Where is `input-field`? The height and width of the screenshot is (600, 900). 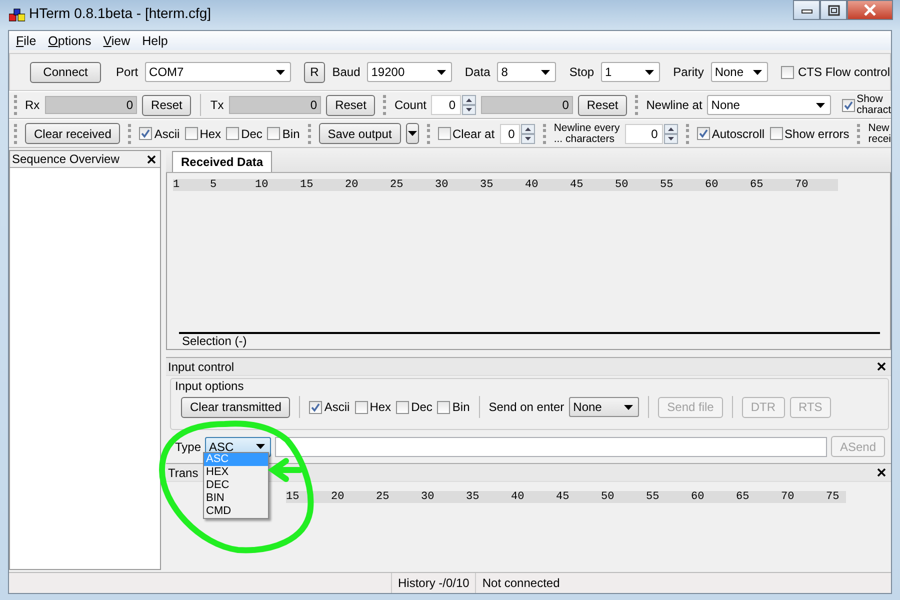
input-field is located at coordinates (551, 446).